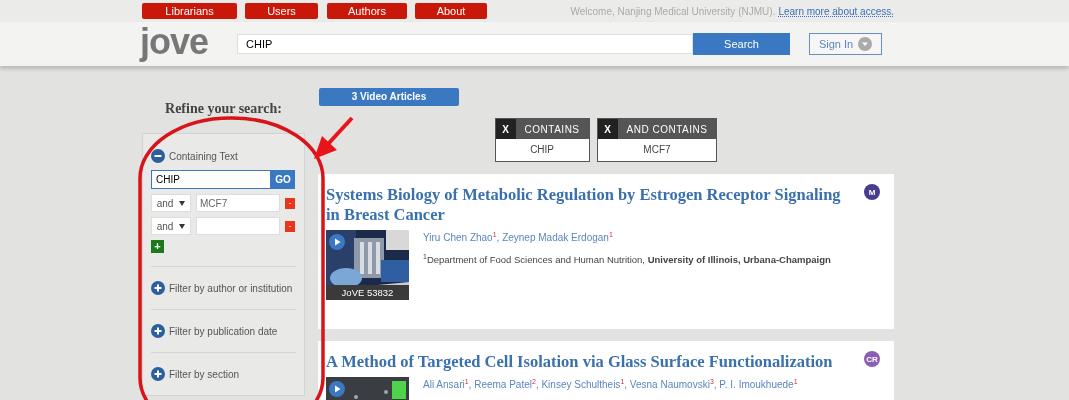 This screenshot has height=400, width=1069. What do you see at coordinates (231, 288) in the screenshot?
I see `section-header: Filter by author or institution` at bounding box center [231, 288].